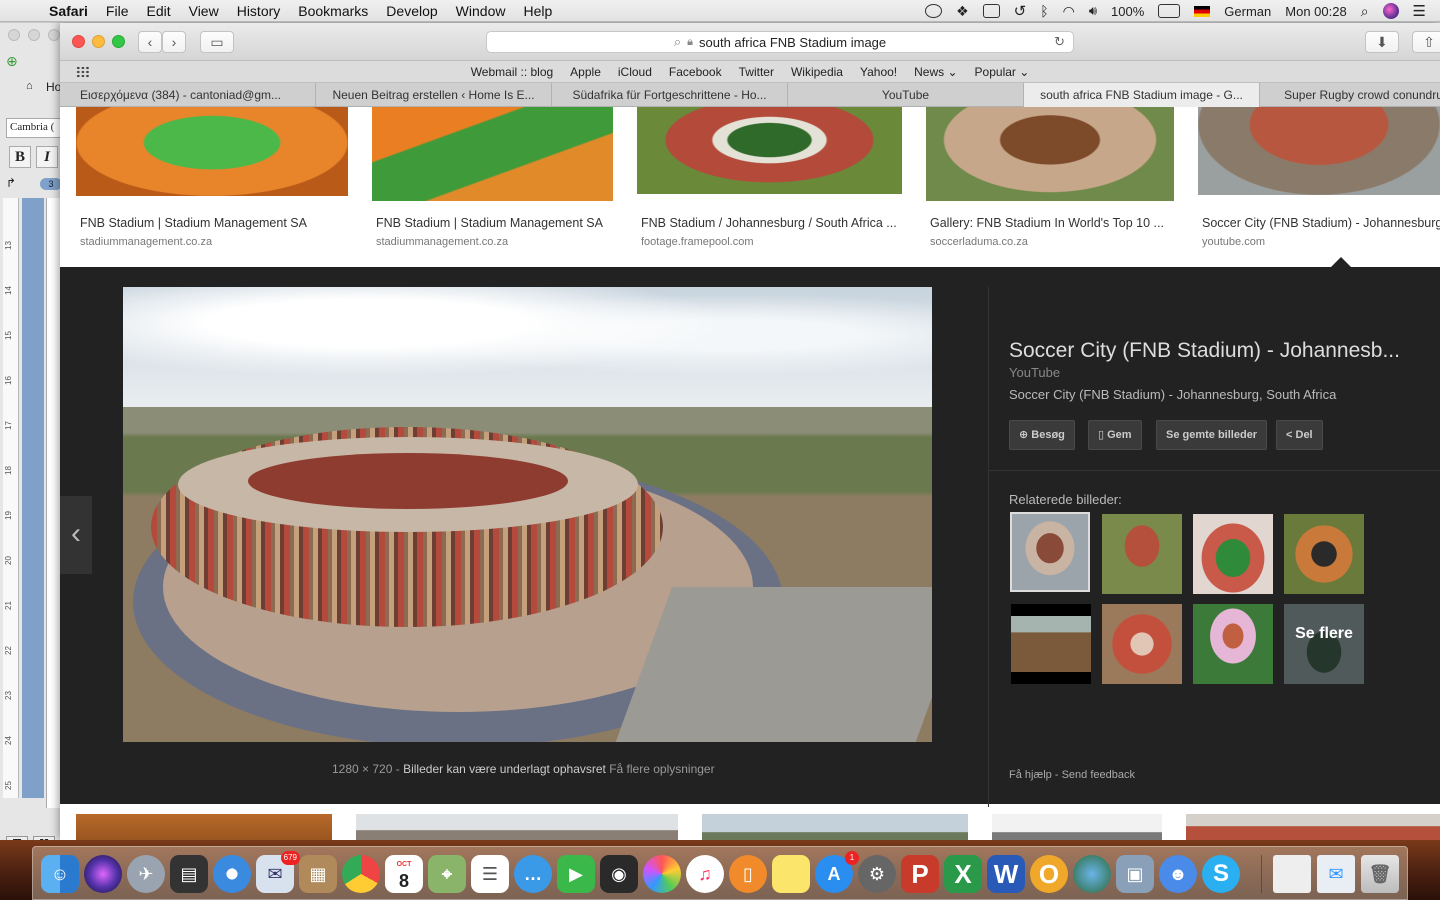  Describe the element at coordinates (780, 42) in the screenshot. I see `address-bar: ⌕ 🔒︎ south africa FNB Stadium image ↻` at that location.